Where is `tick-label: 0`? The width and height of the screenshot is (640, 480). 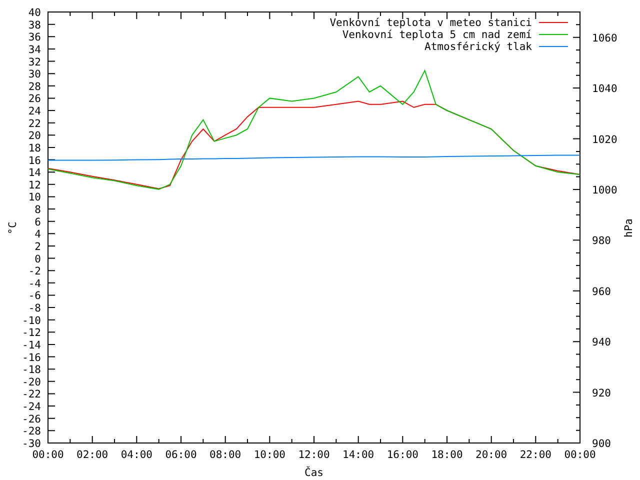 tick-label: 0 is located at coordinates (37, 259).